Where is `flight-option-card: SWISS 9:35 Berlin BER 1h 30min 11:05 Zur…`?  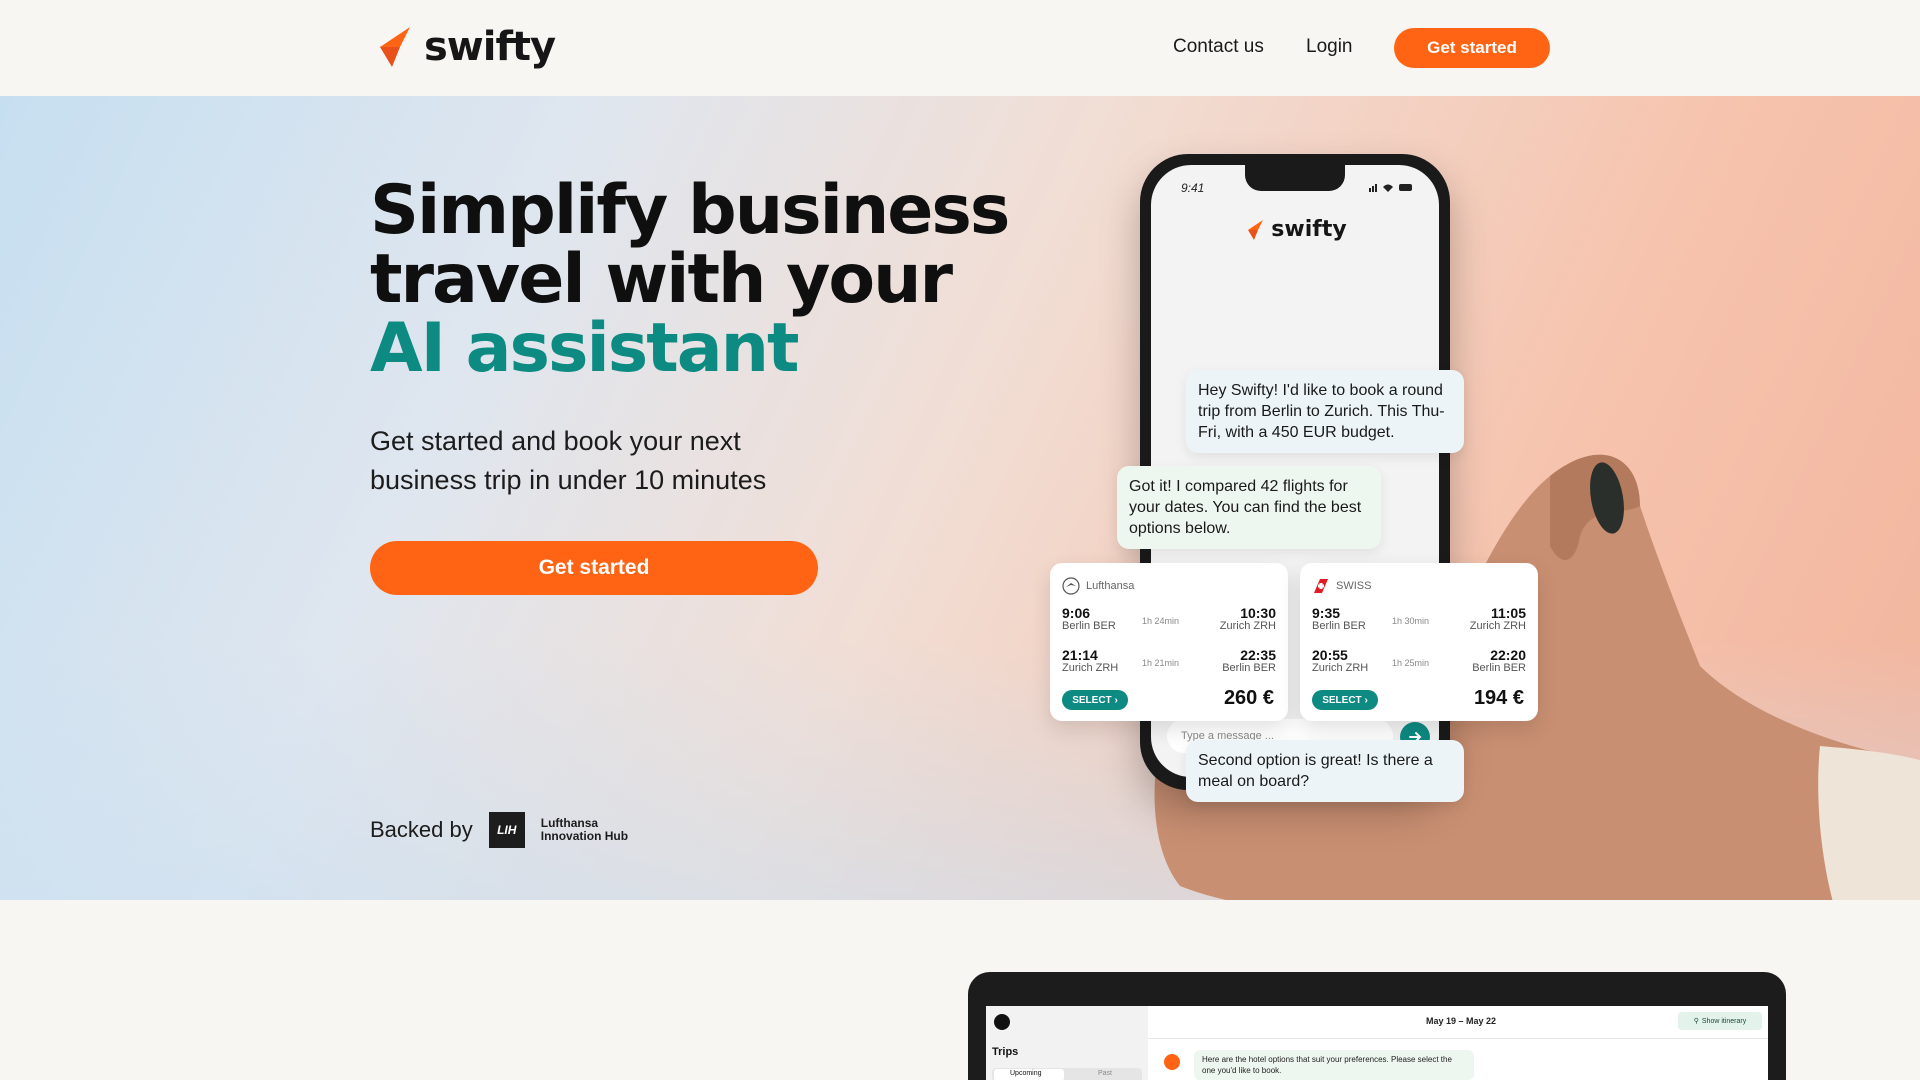
flight-option-card: SWISS 9:35 Berlin BER 1h 30min 11:05 Zur… is located at coordinates (1419, 642).